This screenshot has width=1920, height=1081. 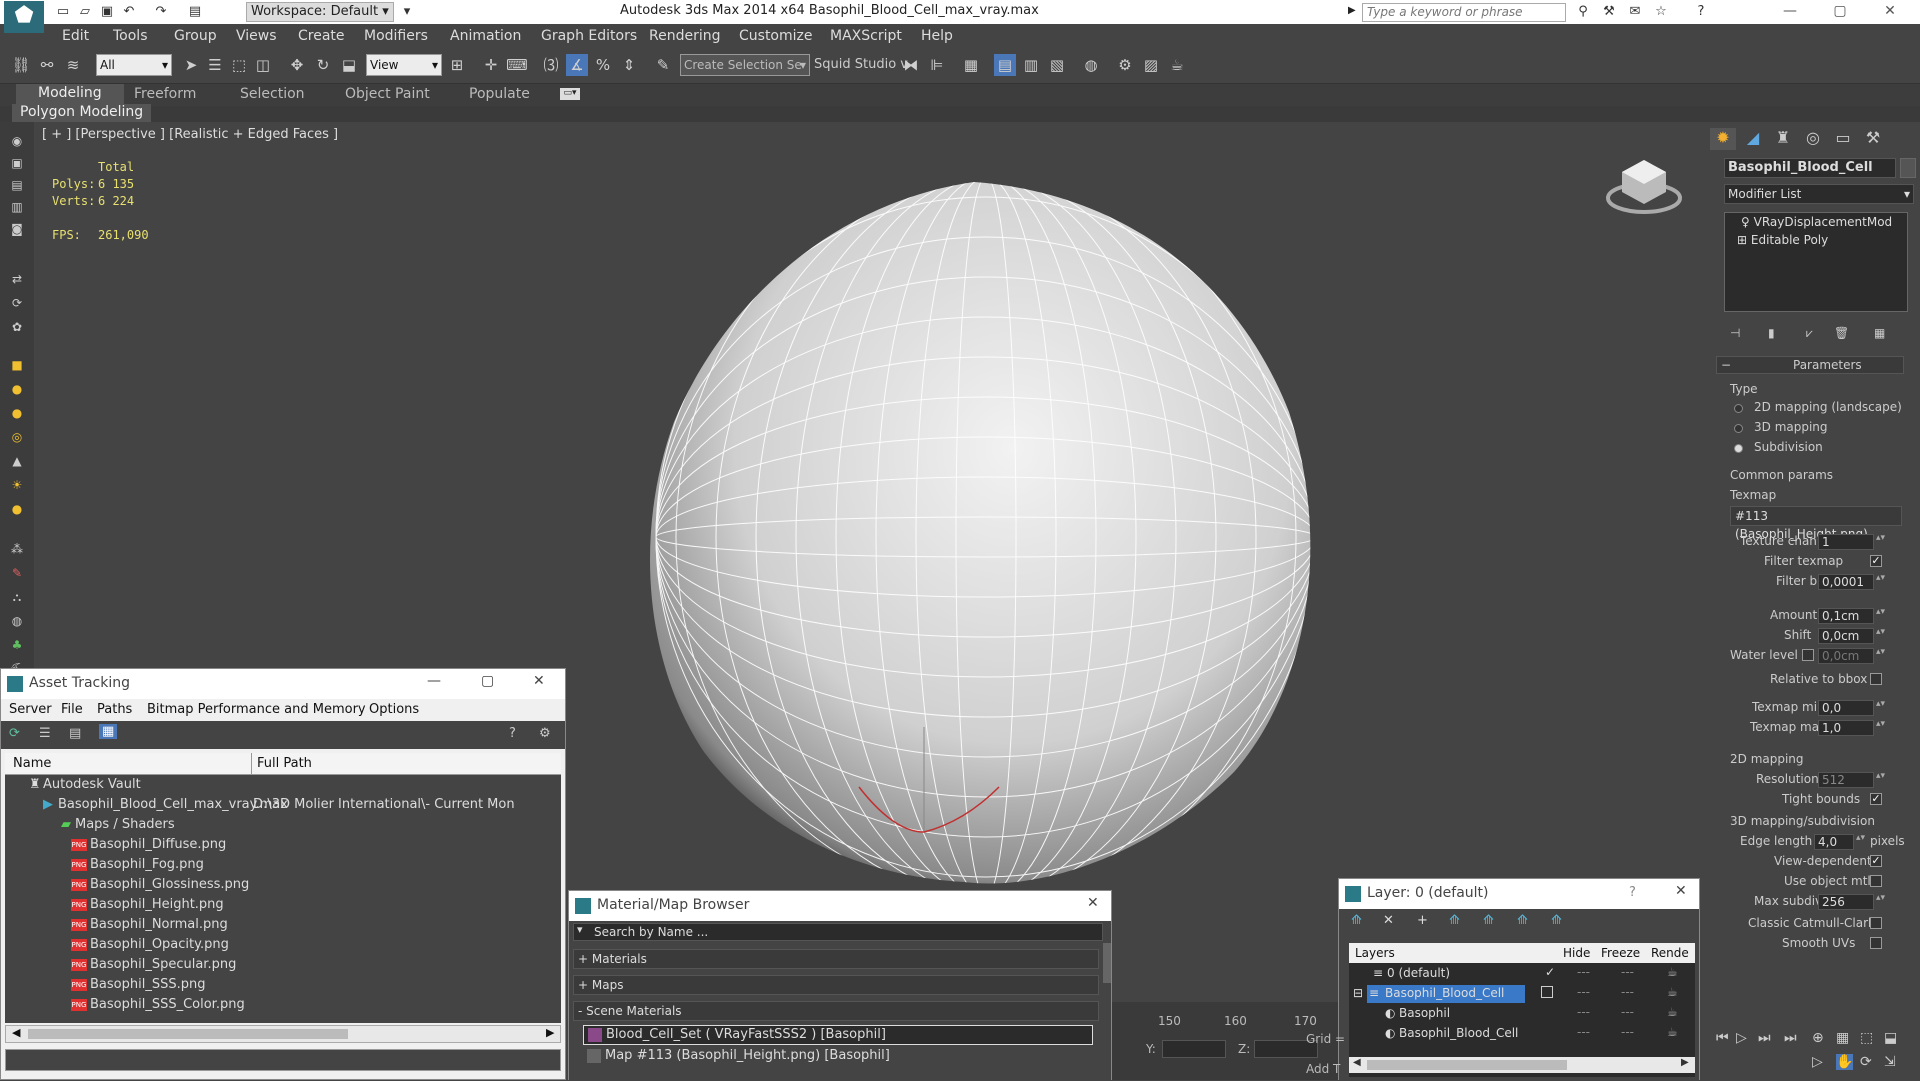 I want to click on layer-horizontal-scrollbar: ◀ ▶, so click(x=1522, y=1065).